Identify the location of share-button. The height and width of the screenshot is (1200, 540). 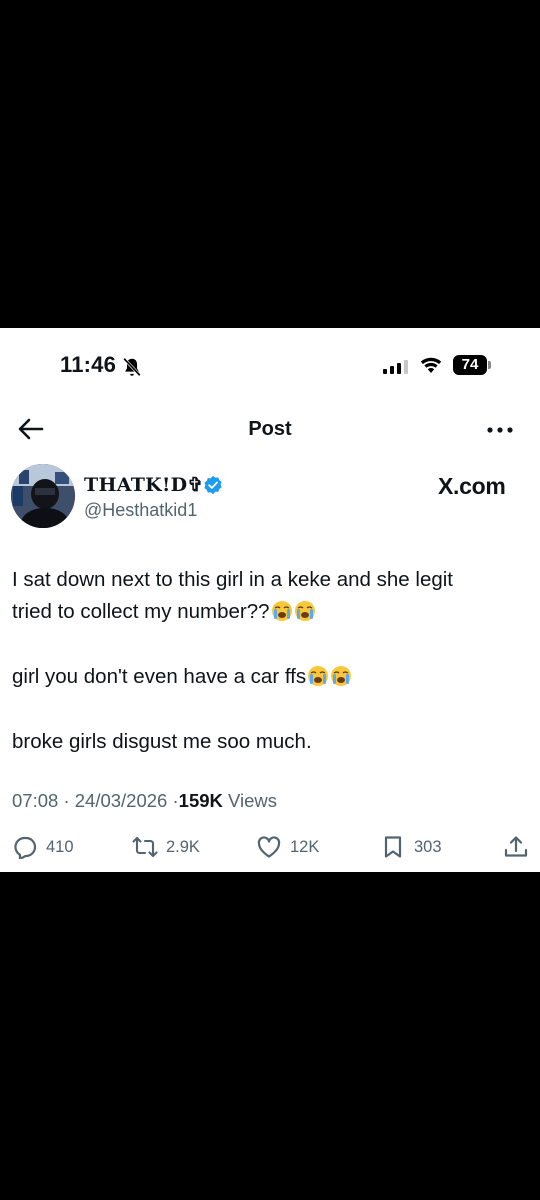
(520, 847).